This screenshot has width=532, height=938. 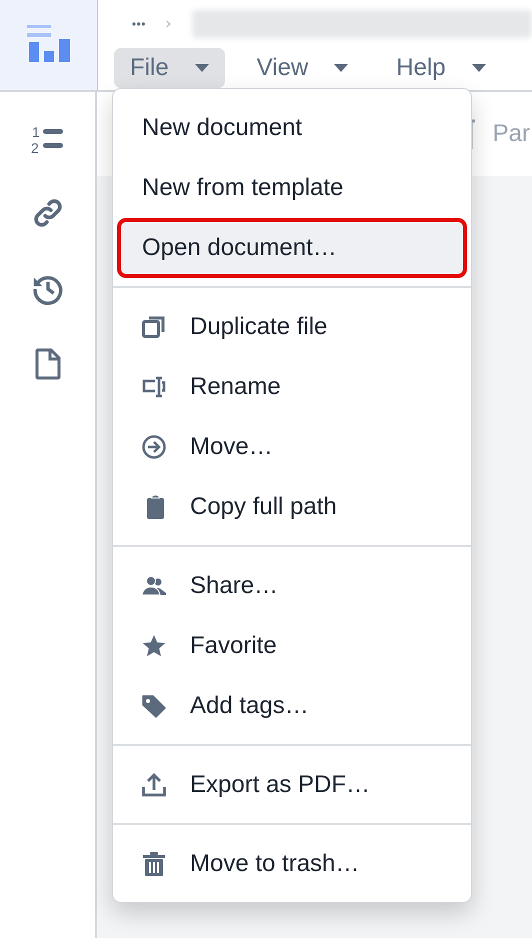 I want to click on duplicate-icon, so click(x=154, y=327).